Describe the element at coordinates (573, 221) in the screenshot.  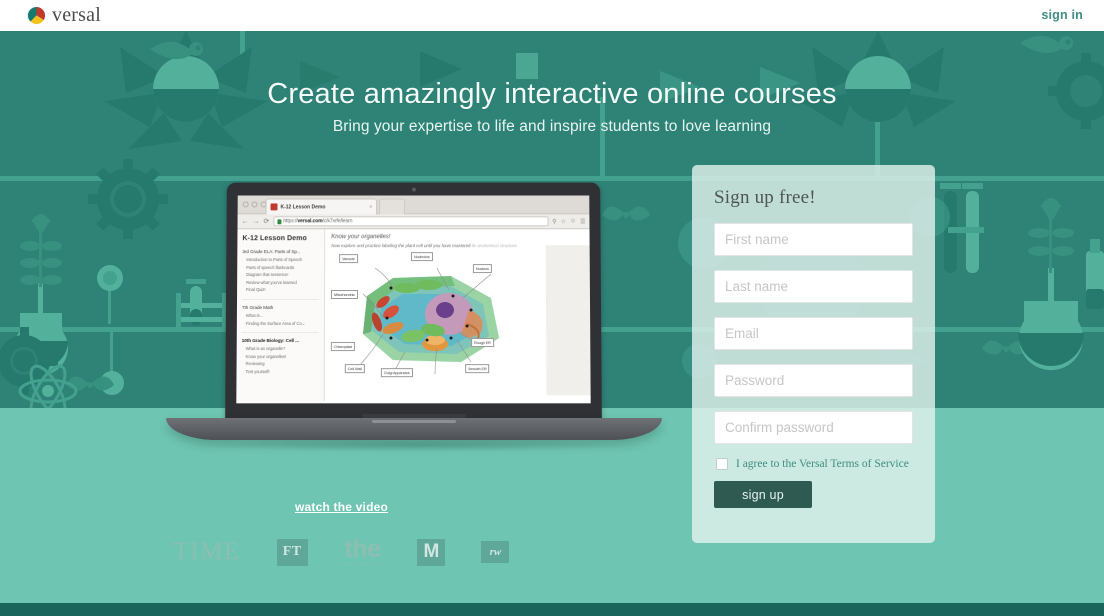
I see `profile-icon: ☺` at that location.